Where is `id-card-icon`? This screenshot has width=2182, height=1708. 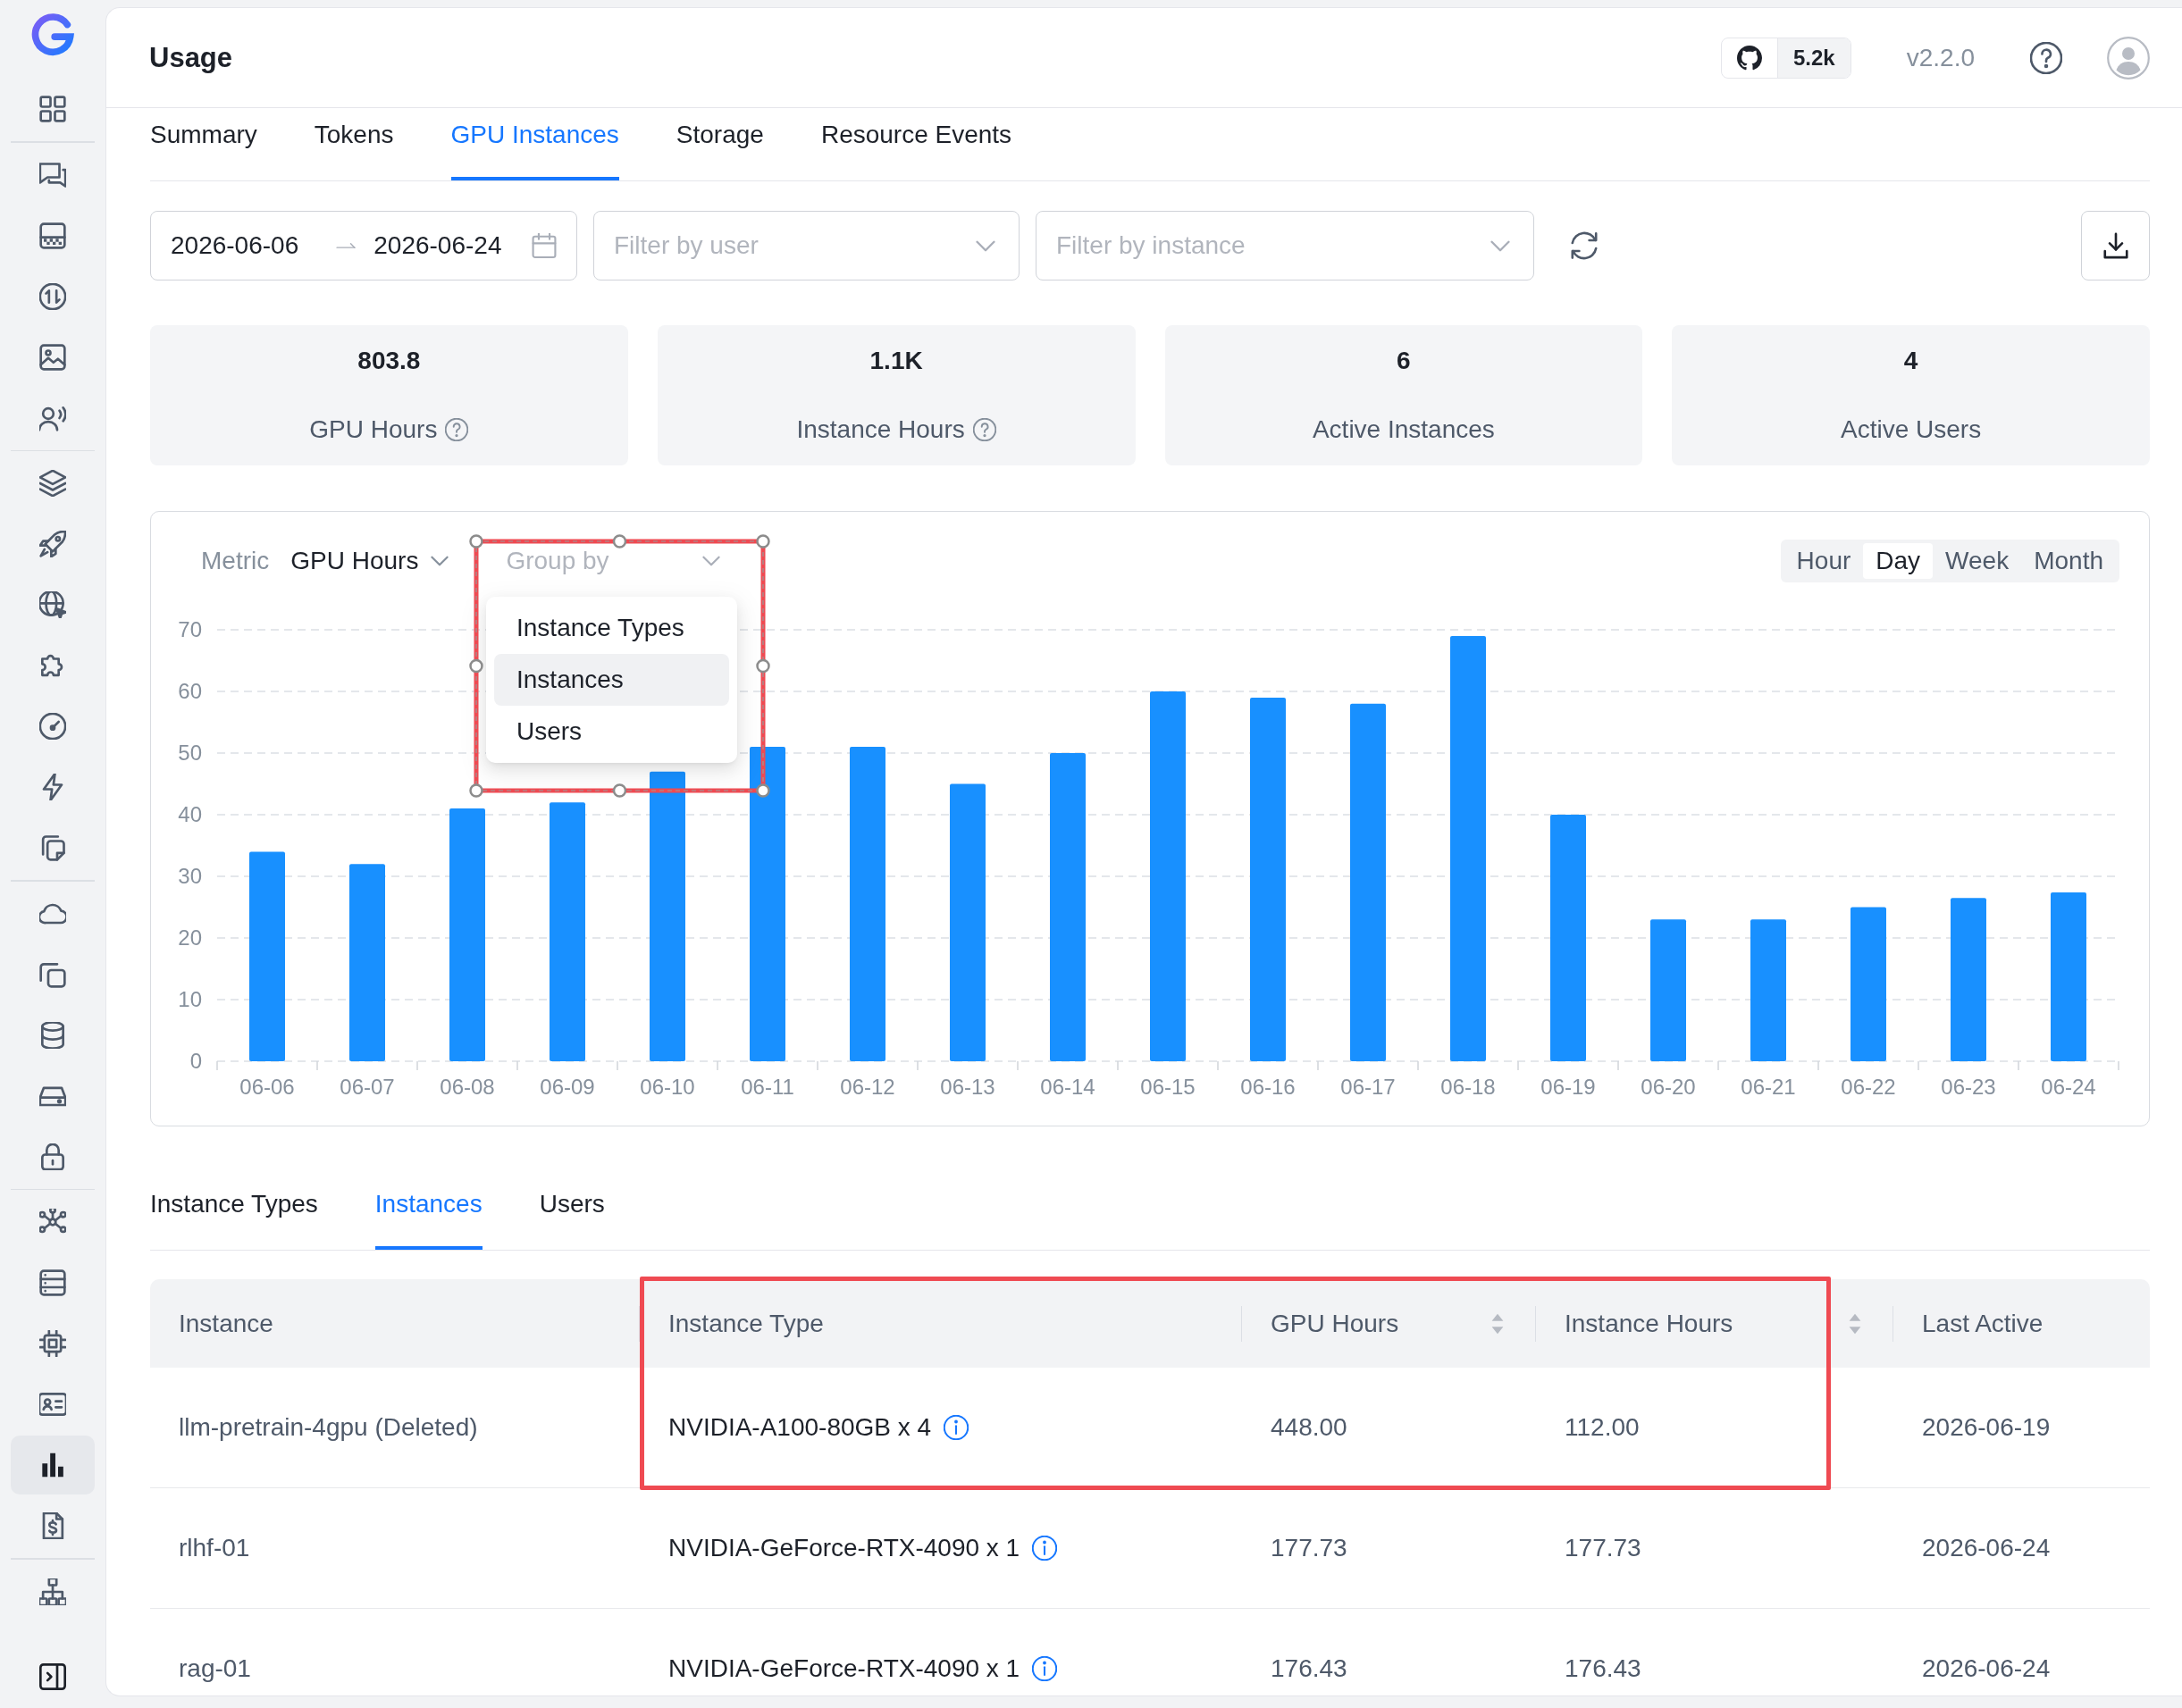
id-card-icon is located at coordinates (52, 1404).